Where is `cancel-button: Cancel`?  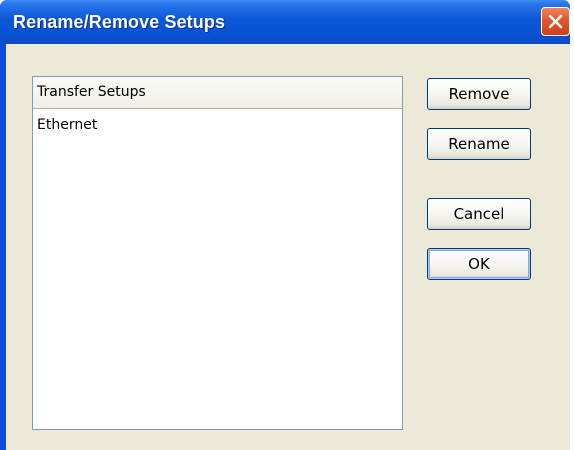 cancel-button: Cancel is located at coordinates (479, 214).